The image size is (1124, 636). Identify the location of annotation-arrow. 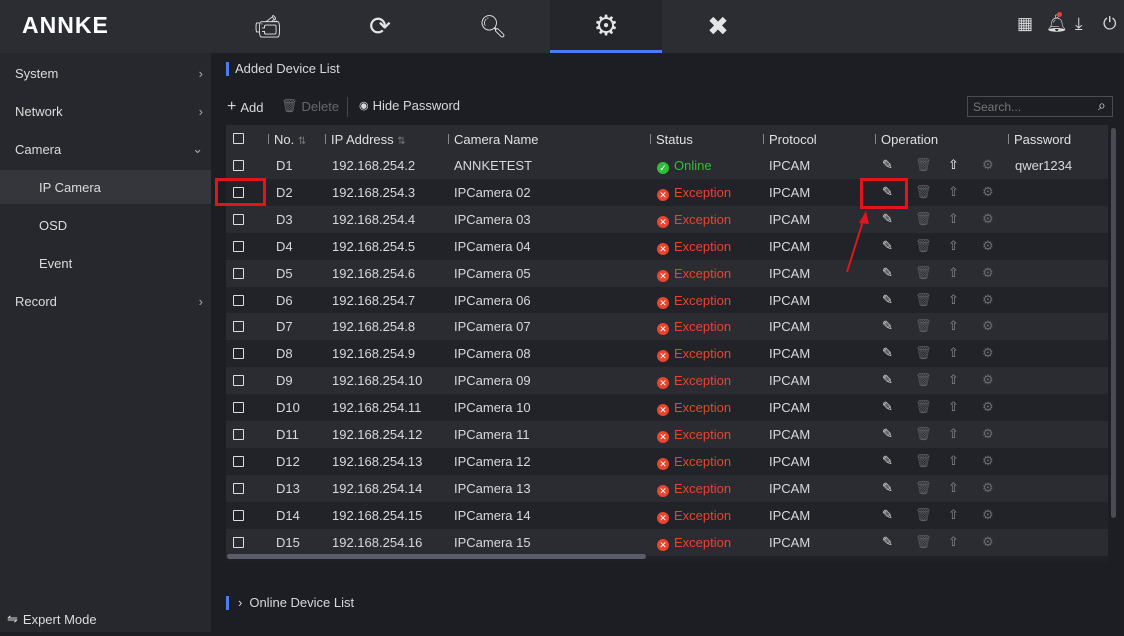
(857, 242).